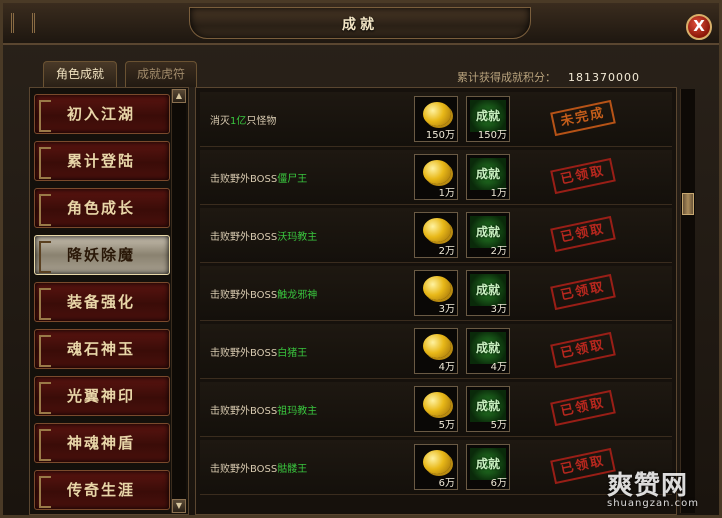  What do you see at coordinates (23, 23) in the screenshot?
I see `grip-icon` at bounding box center [23, 23].